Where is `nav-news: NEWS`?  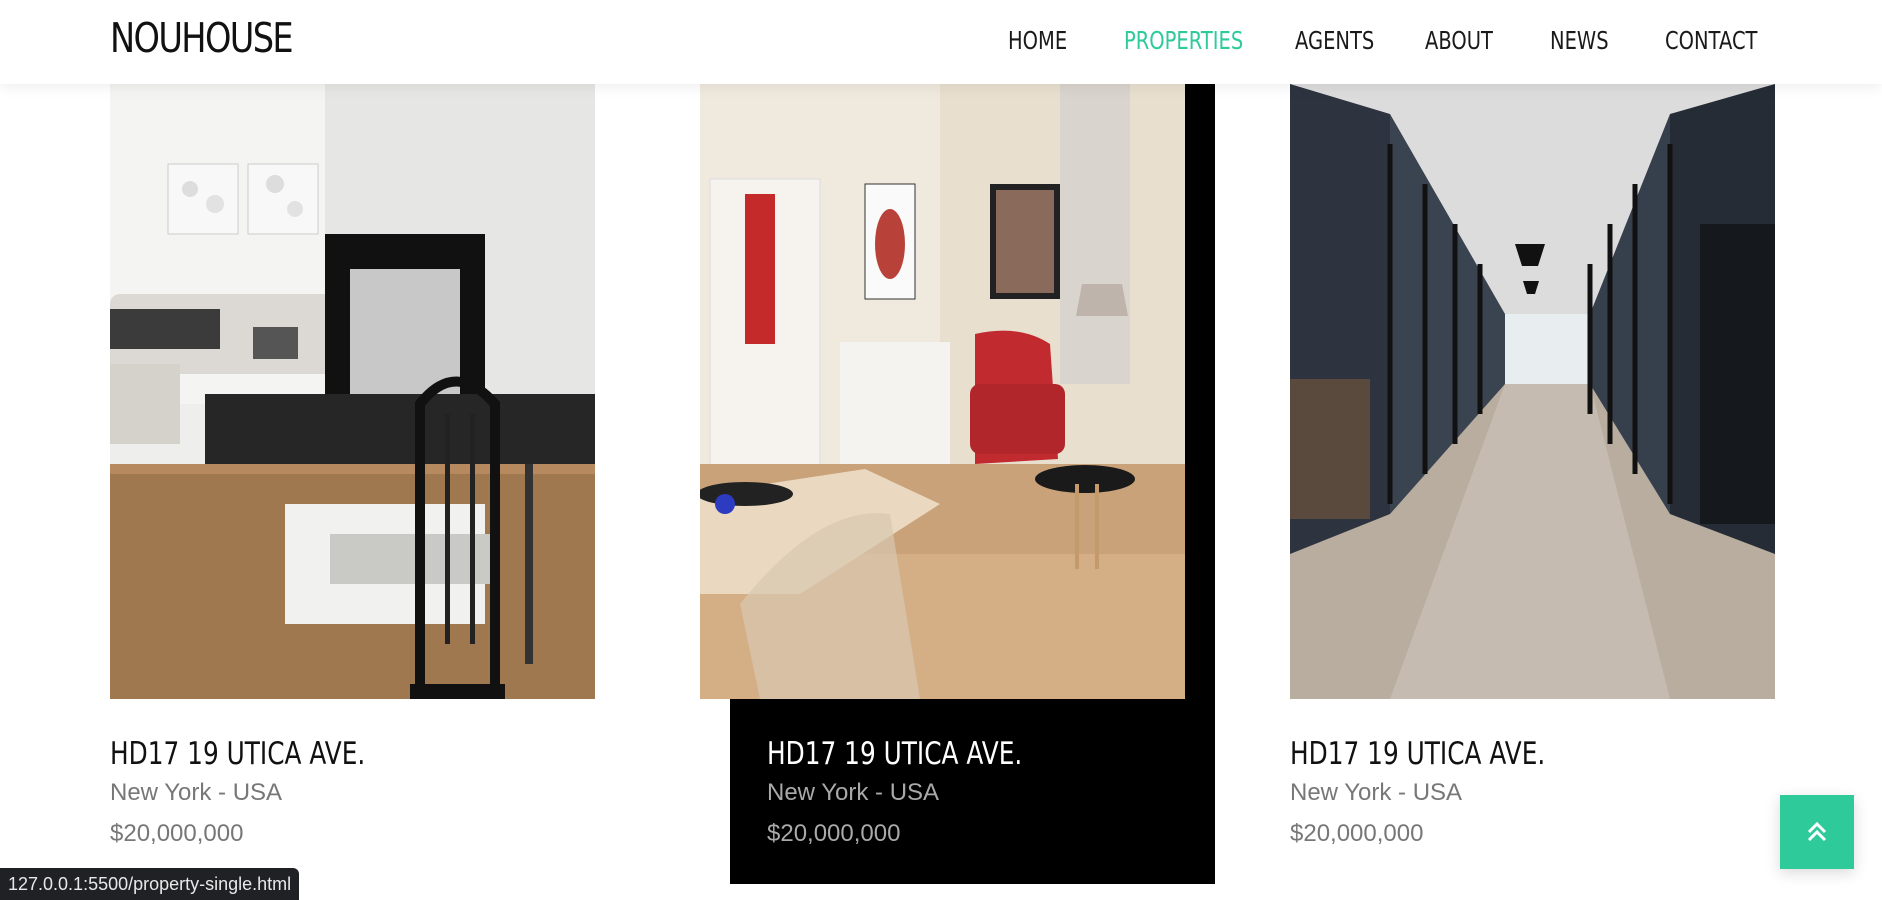
nav-news: NEWS is located at coordinates (1579, 40).